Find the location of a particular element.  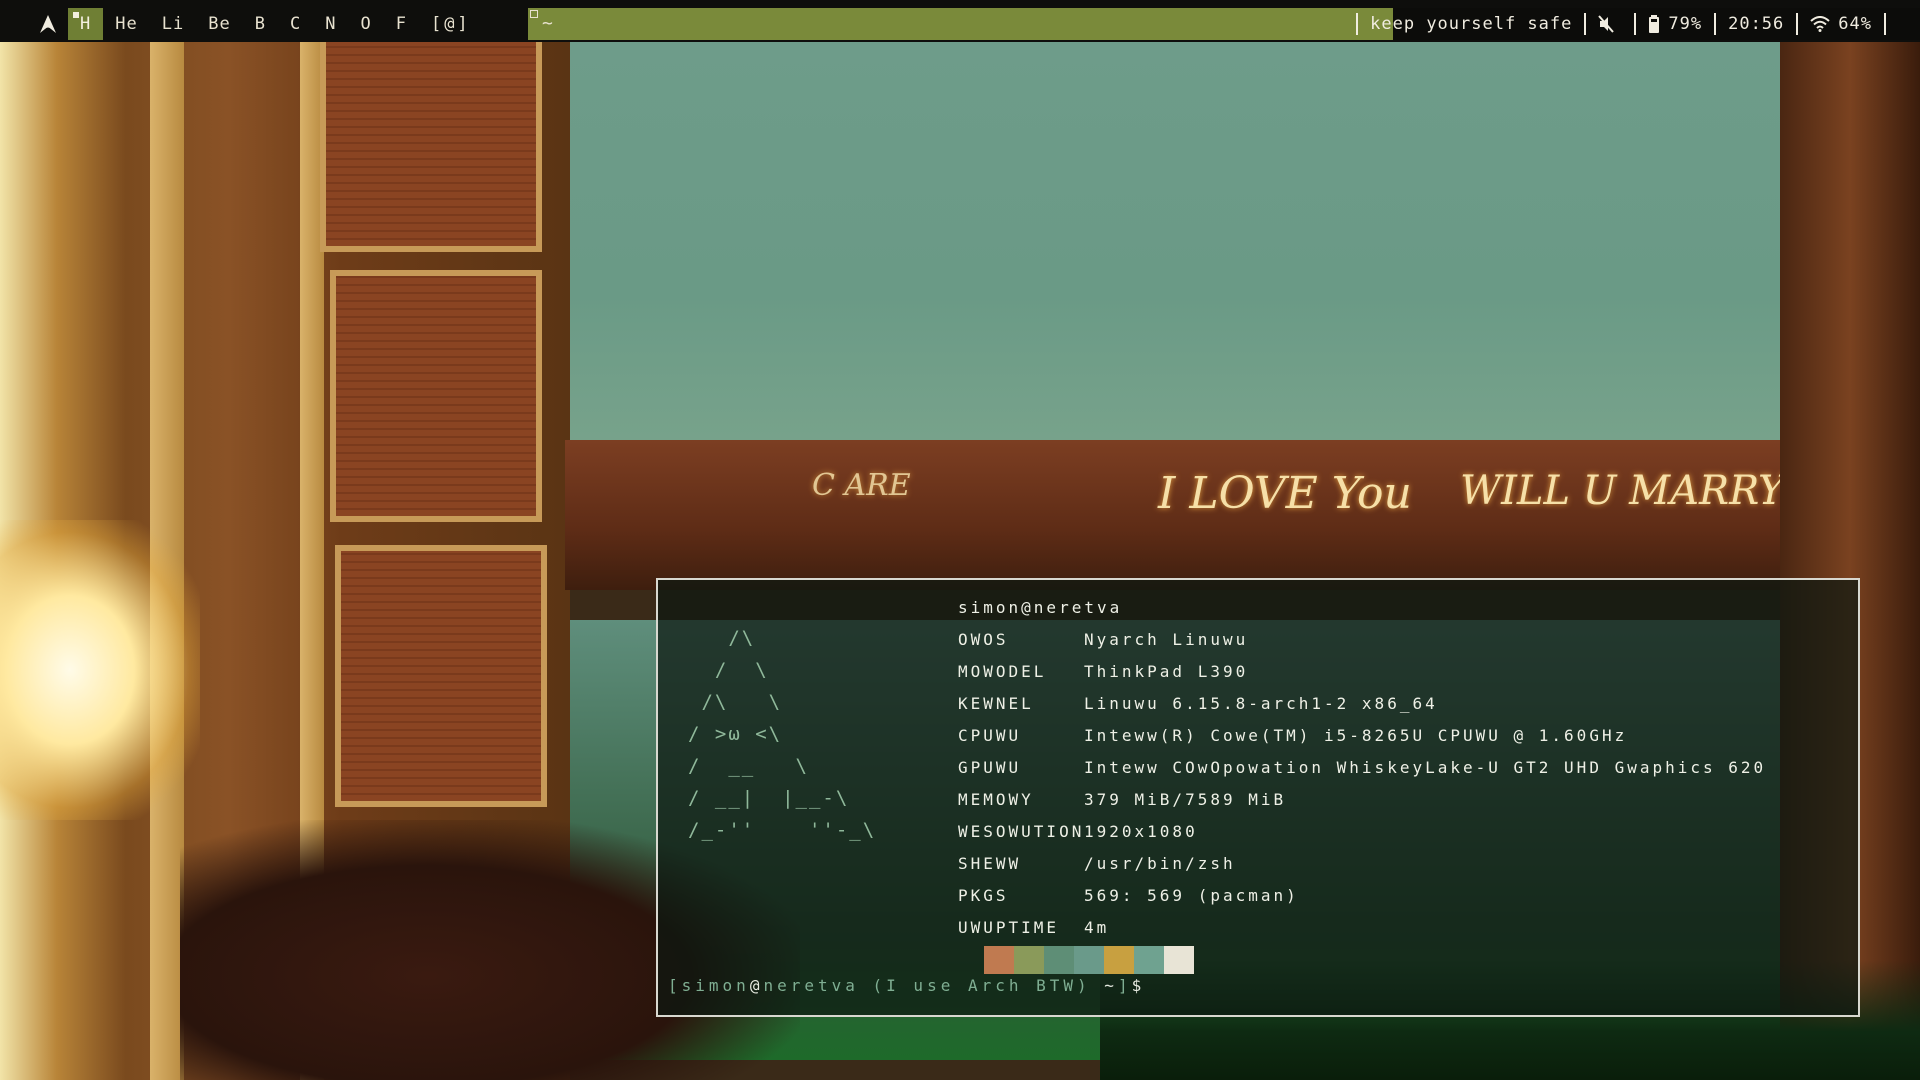

arch-logo-icon is located at coordinates (48, 24).